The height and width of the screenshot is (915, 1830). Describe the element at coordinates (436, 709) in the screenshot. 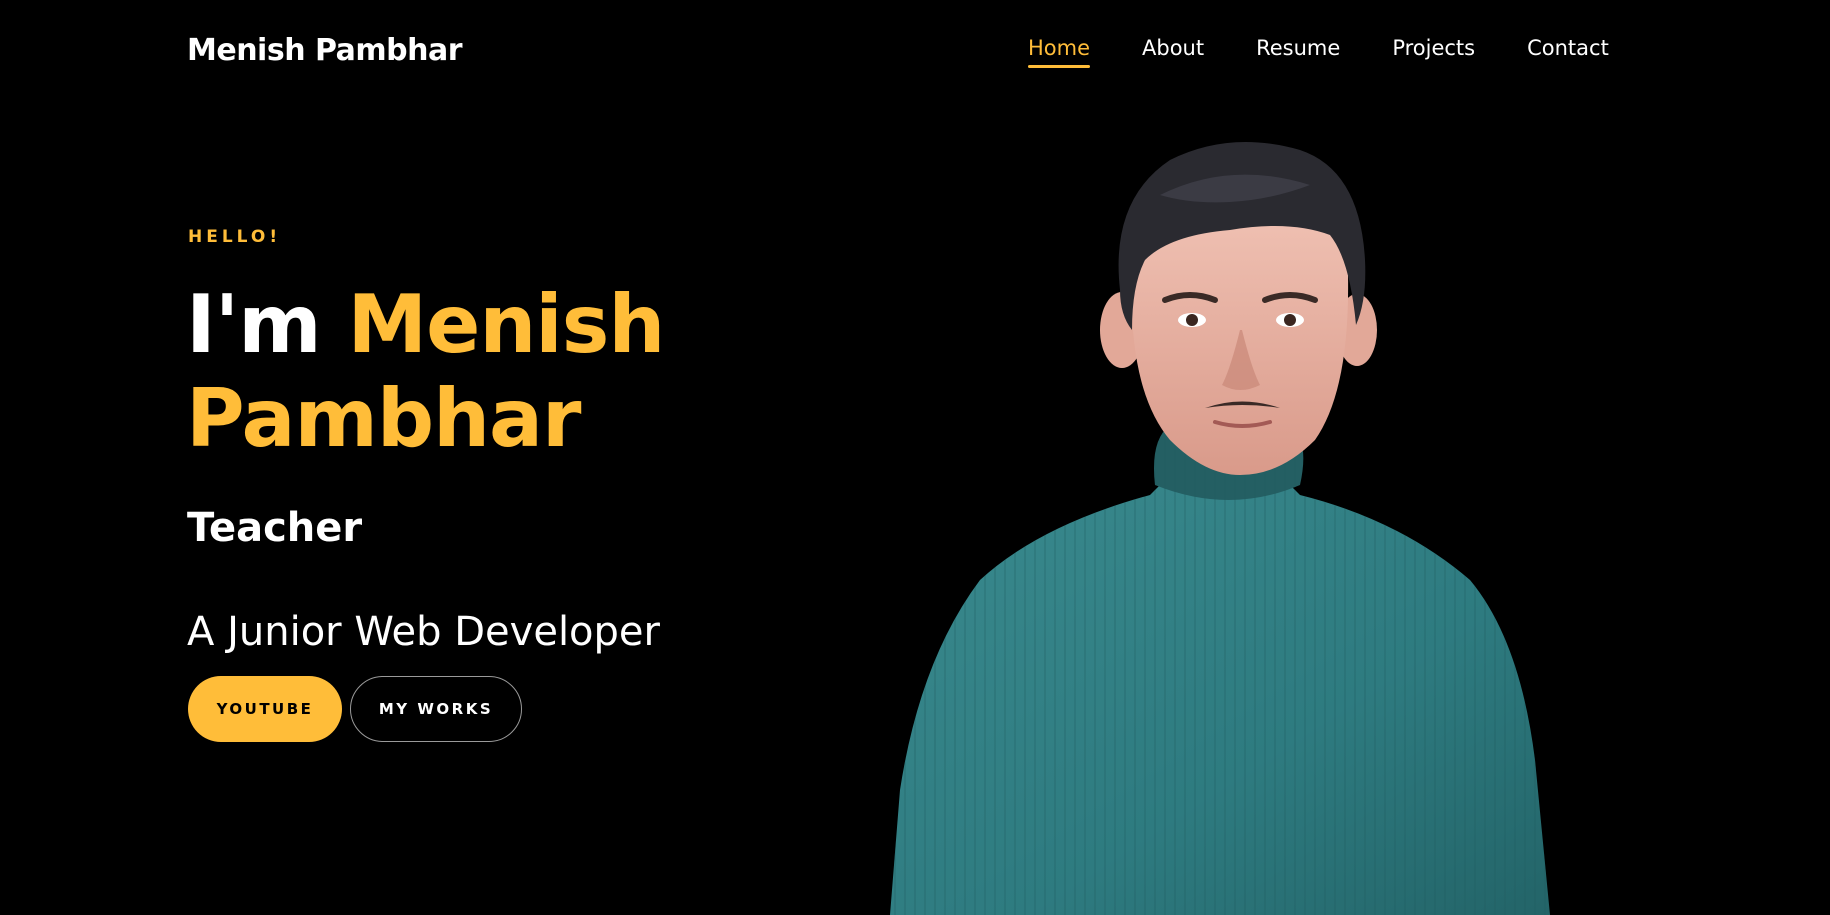

I see `my-works-button: MY WORKS` at that location.